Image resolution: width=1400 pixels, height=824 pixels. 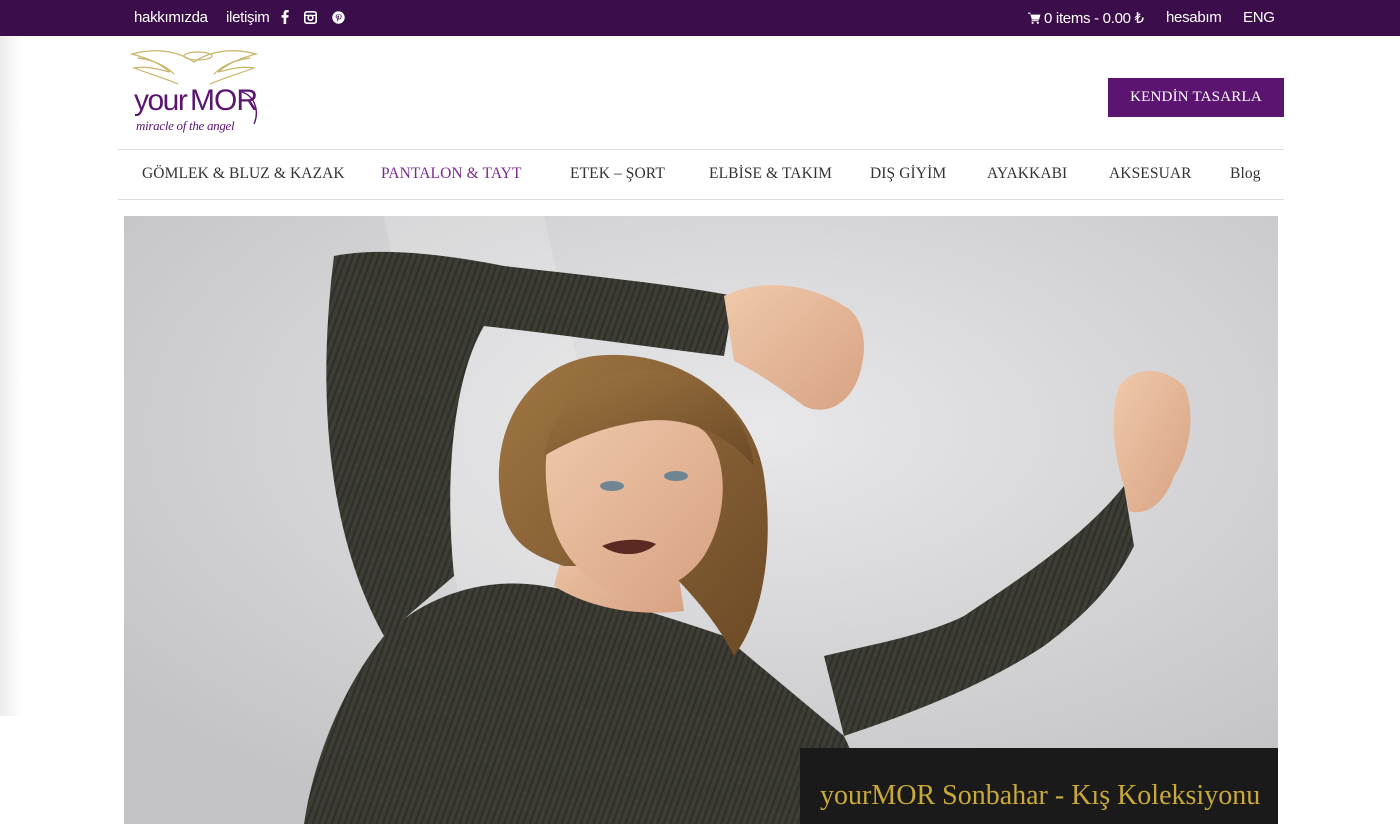 What do you see at coordinates (248, 17) in the screenshot?
I see `contact-link: iletişim` at bounding box center [248, 17].